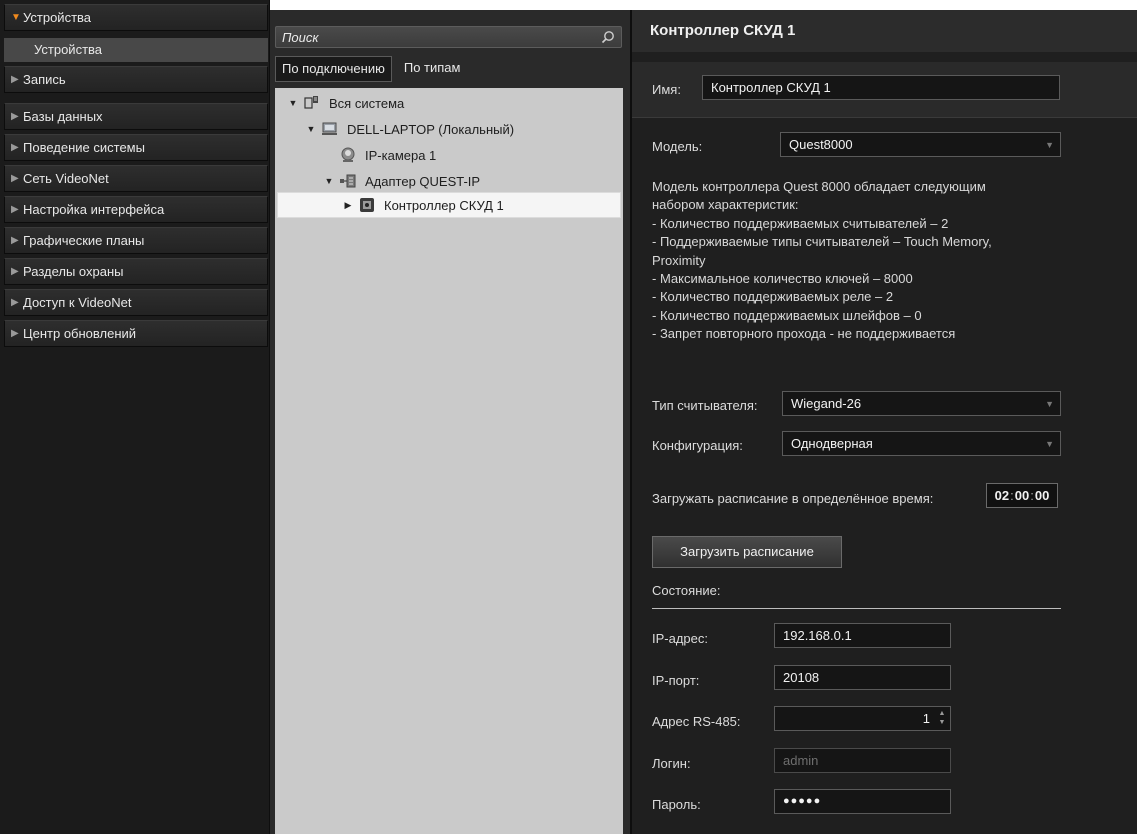 The image size is (1137, 834). I want to click on top-strip, so click(703, 5).